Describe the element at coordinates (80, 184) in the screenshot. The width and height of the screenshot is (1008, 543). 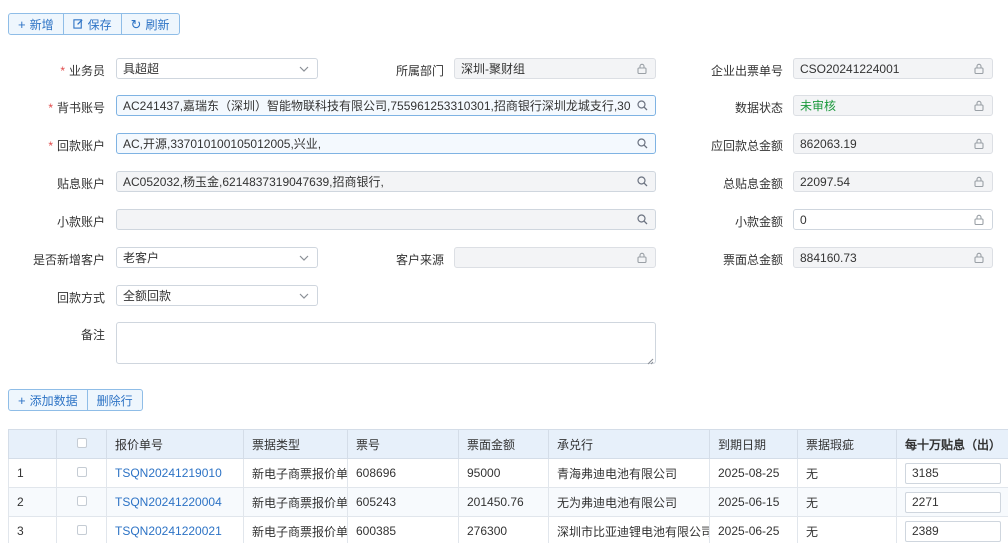
I see `discount-account-label: 贴息账户` at that location.